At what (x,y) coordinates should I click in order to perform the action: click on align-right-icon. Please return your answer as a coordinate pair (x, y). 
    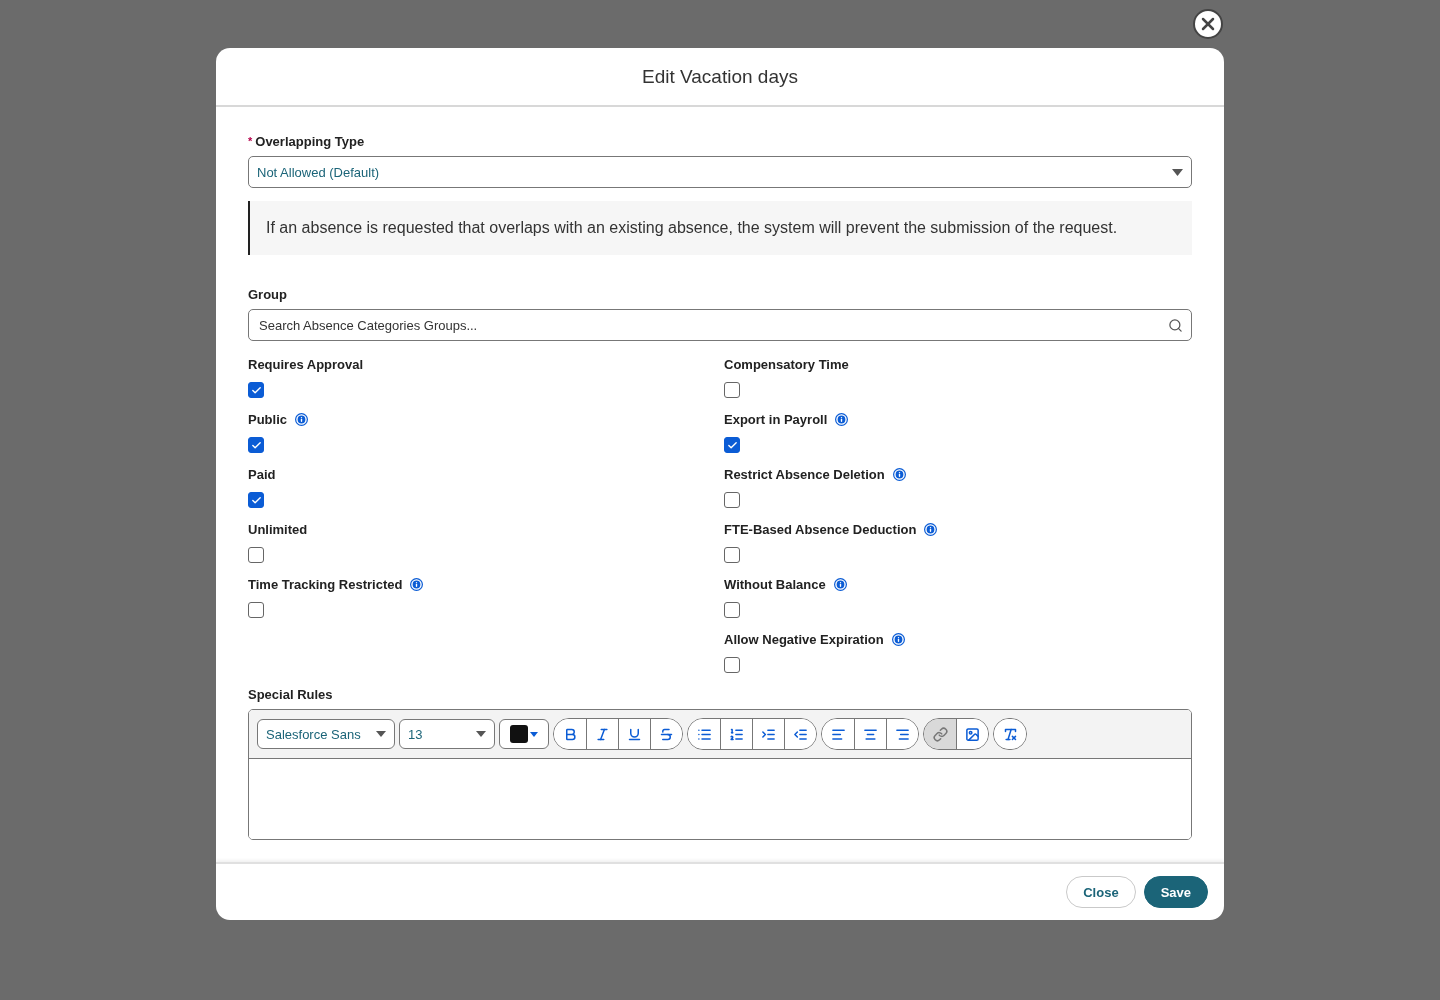
    Looking at the image, I should click on (902, 734).